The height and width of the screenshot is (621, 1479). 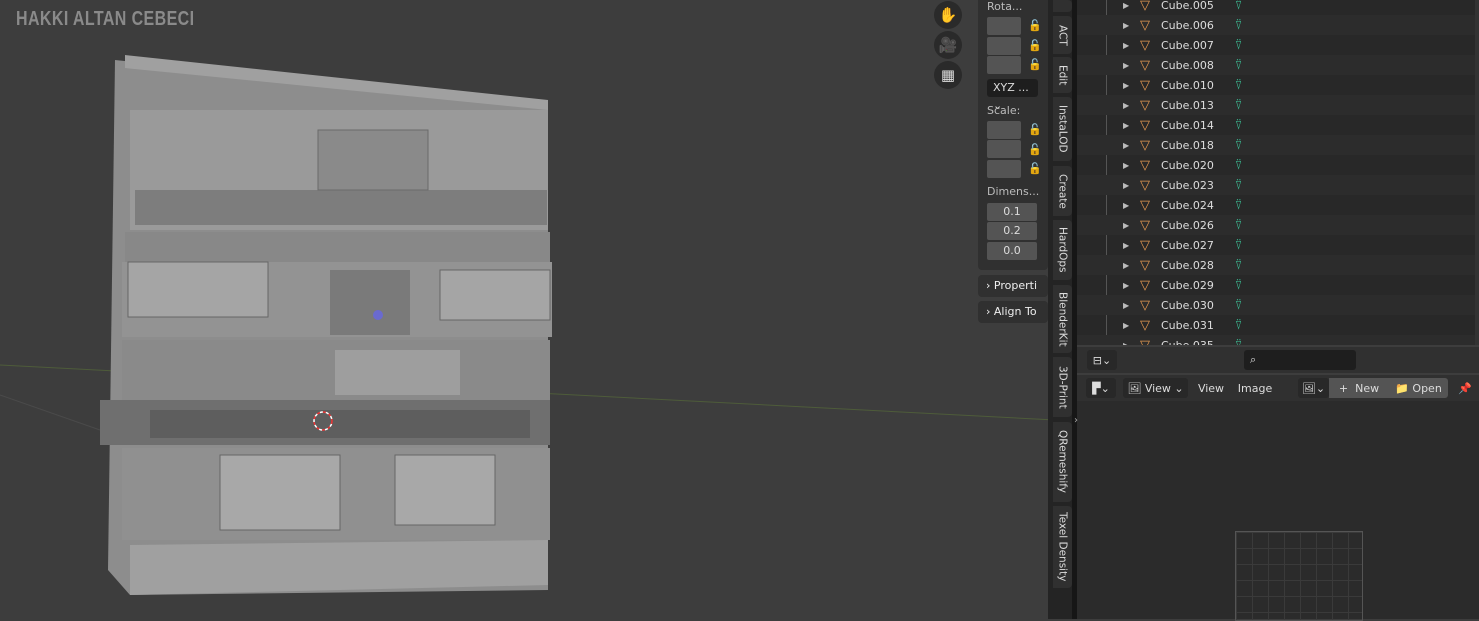 What do you see at coordinates (1278, 7) in the screenshot?
I see `outliner-item: ▶ ▽ Cube.005 ⍢` at bounding box center [1278, 7].